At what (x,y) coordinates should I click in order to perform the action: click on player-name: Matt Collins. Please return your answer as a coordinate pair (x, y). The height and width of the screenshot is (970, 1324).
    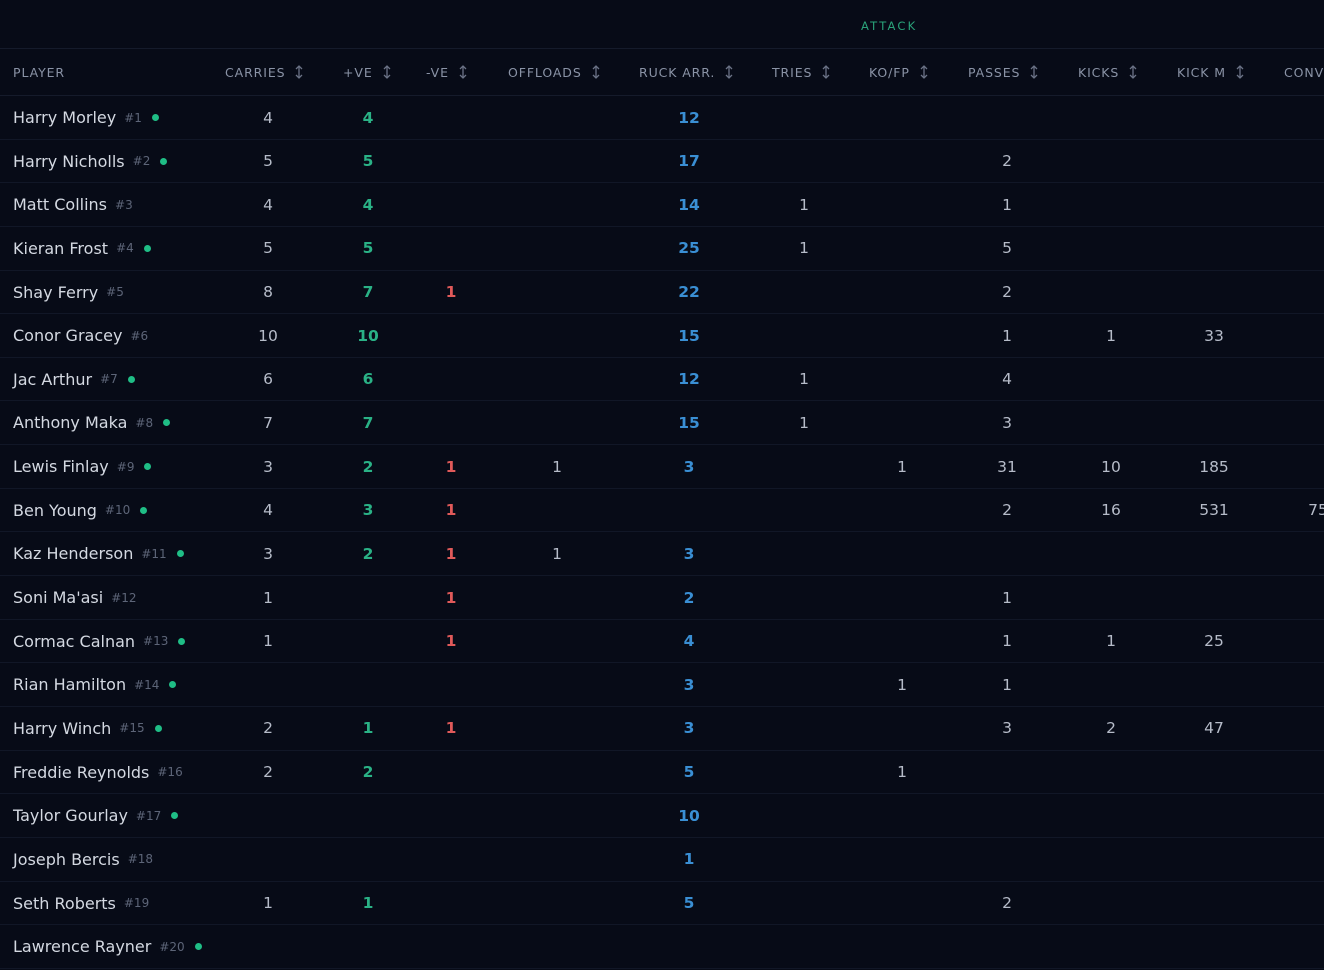
    Looking at the image, I should click on (60, 204).